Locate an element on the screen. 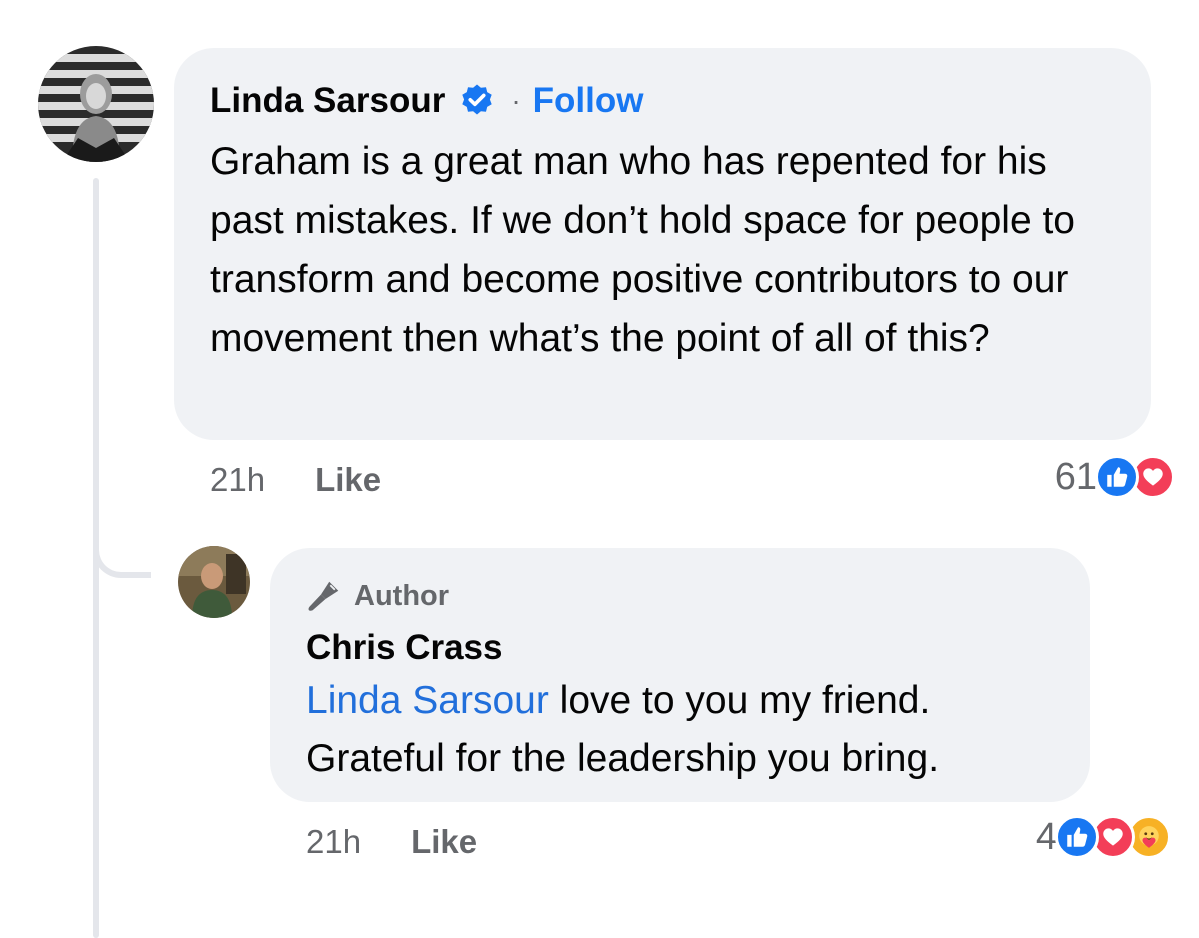 This screenshot has height=938, width=1199. verified-badge-icon is located at coordinates (477, 99).